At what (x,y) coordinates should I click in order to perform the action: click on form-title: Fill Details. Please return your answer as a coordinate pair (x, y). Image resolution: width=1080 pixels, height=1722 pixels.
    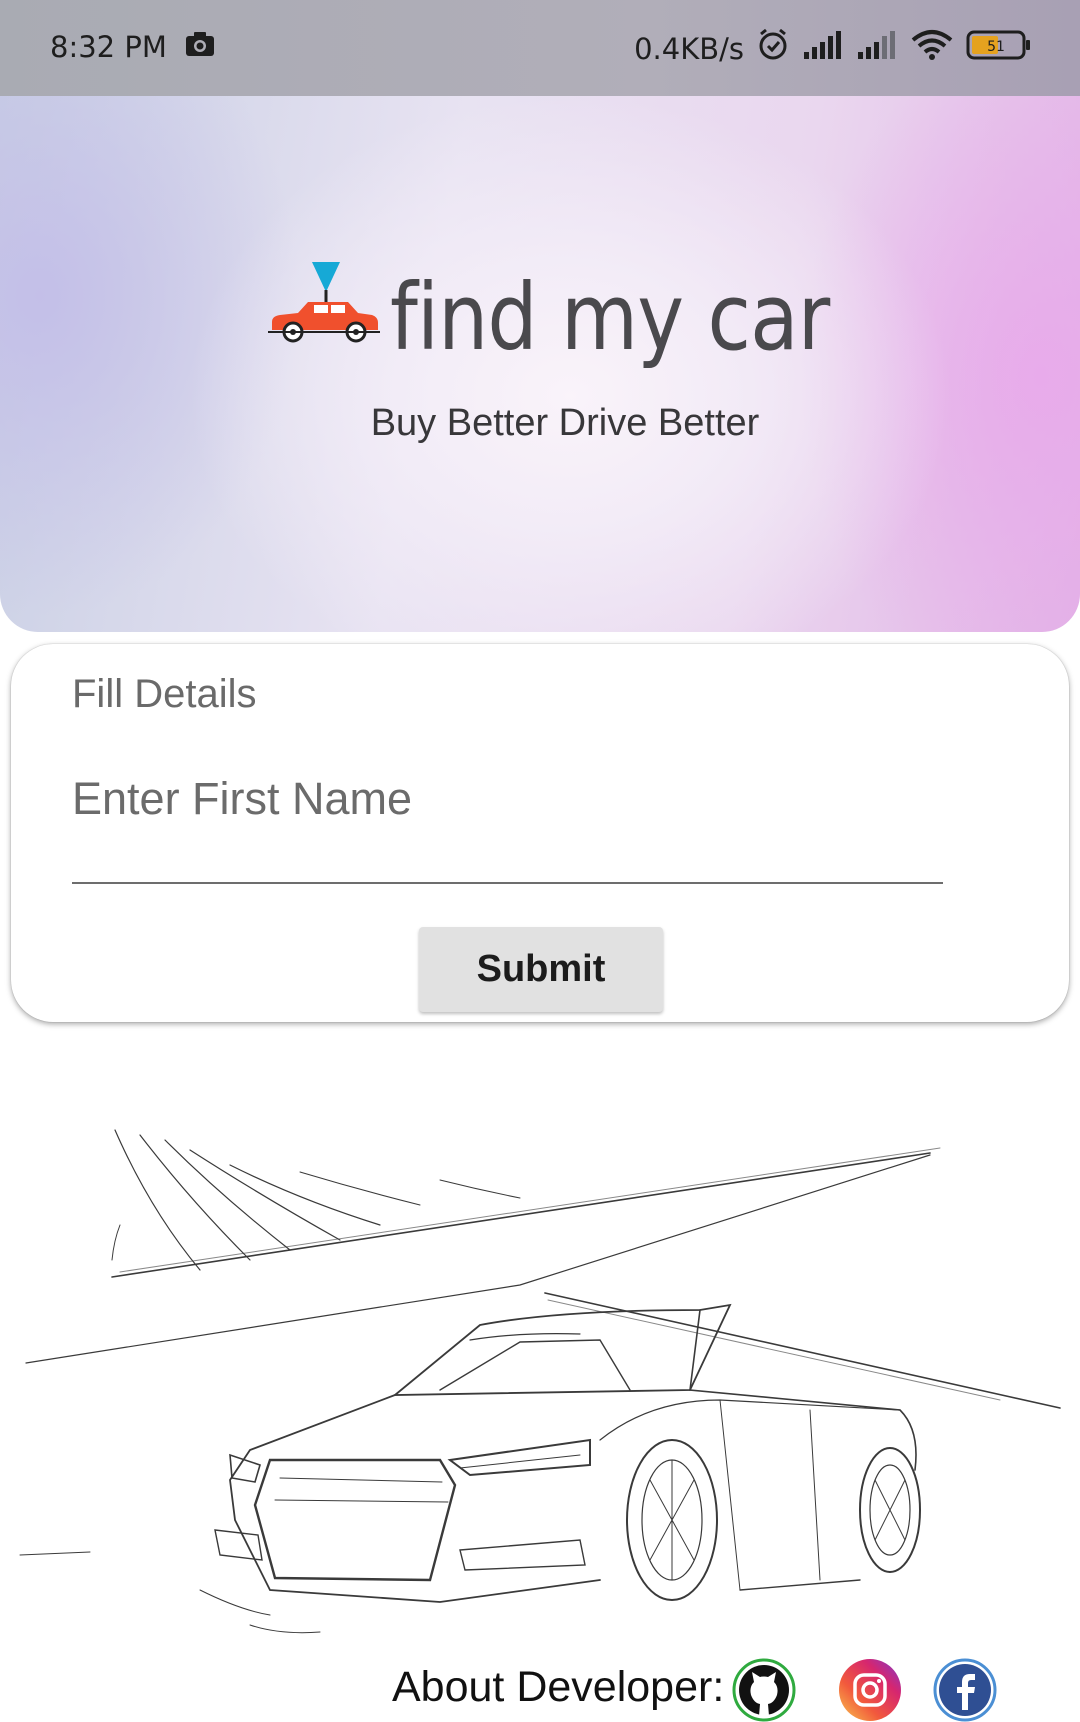
    Looking at the image, I should click on (164, 694).